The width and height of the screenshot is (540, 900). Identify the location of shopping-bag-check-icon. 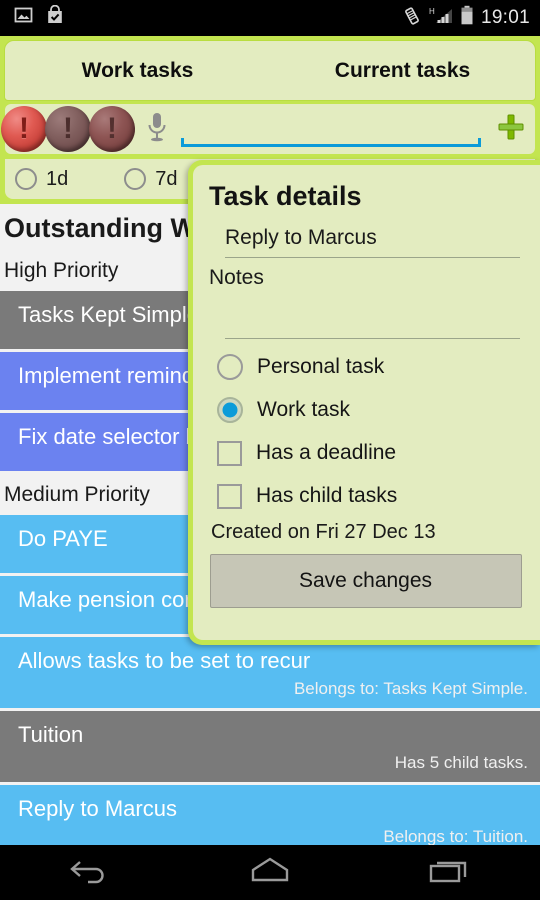
(55, 17).